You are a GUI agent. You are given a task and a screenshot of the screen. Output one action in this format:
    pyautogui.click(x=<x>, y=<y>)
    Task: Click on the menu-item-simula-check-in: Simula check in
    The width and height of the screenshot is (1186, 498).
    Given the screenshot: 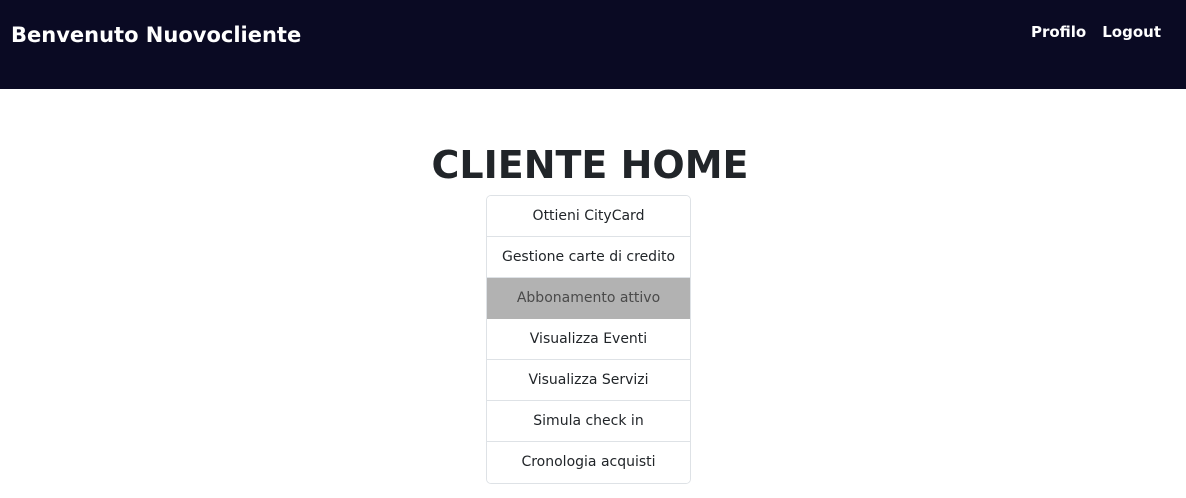 What is the action you would take?
    pyautogui.click(x=588, y=421)
    